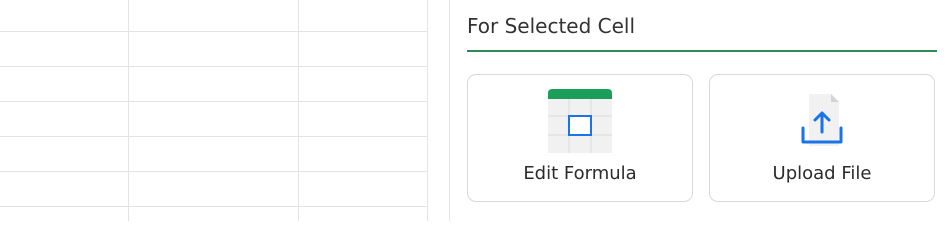 This screenshot has height=240, width=952. I want to click on upload-icon, so click(822, 121).